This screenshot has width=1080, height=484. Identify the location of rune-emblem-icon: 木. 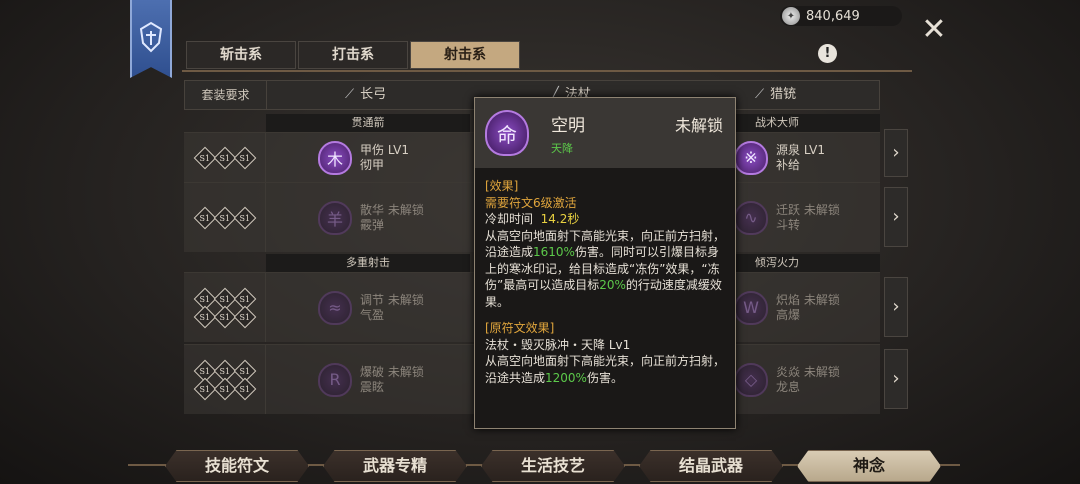
(335, 157).